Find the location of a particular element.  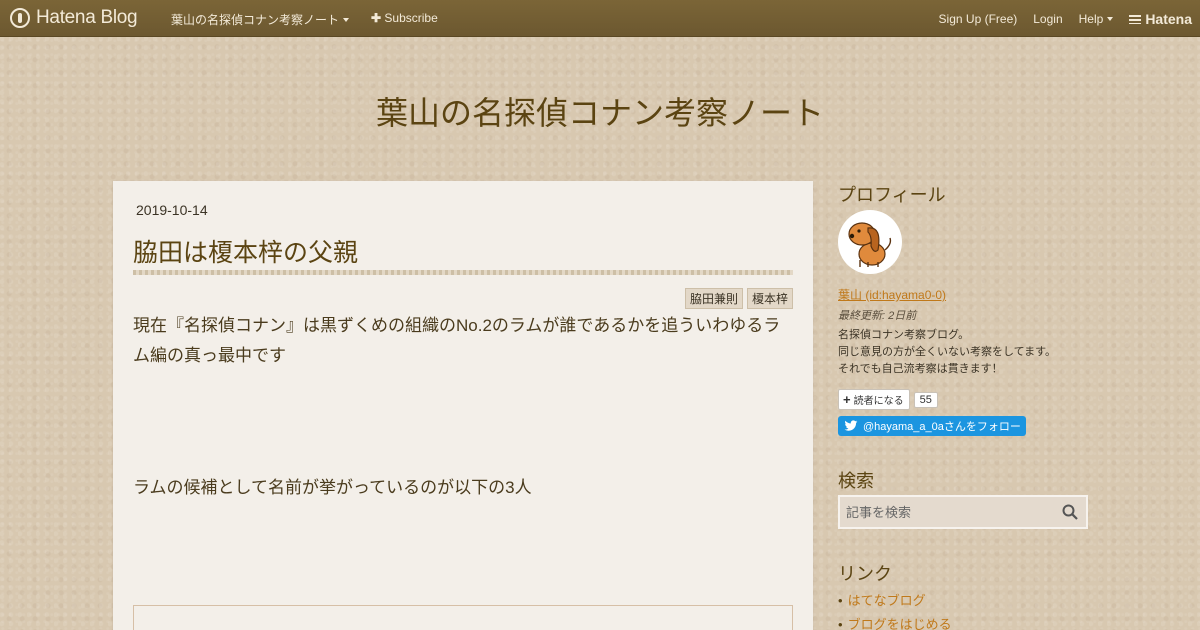

blog-menu: 葉山の名探偵コナン考察ノート is located at coordinates (260, 19).